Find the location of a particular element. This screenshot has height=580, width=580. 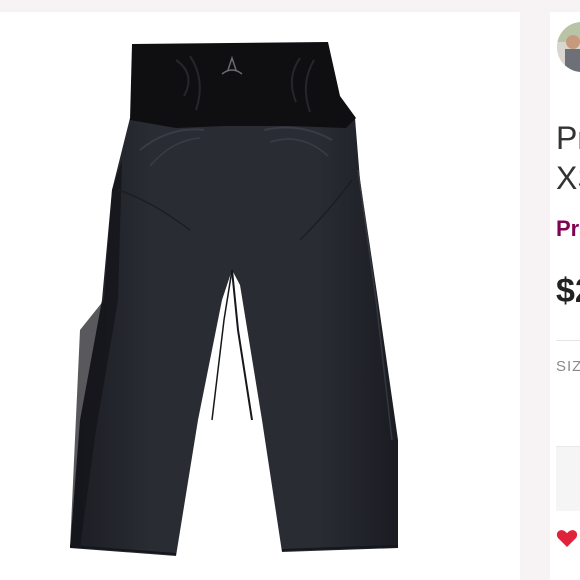

size-label: SIZ is located at coordinates (568, 366).